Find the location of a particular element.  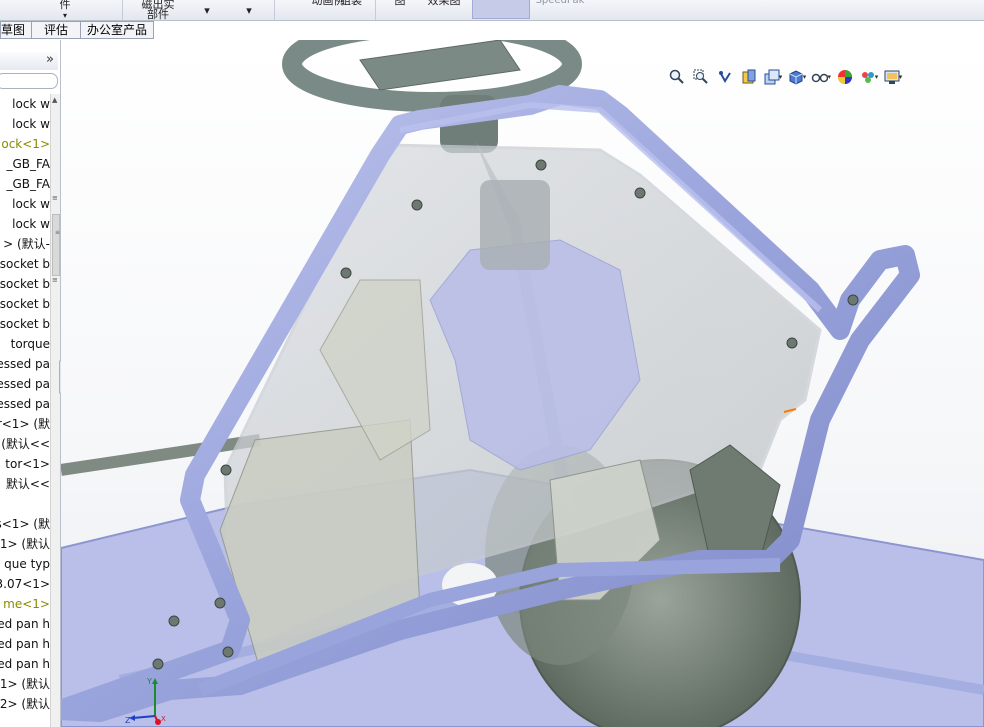

steering-spokes is located at coordinates (440, 65).